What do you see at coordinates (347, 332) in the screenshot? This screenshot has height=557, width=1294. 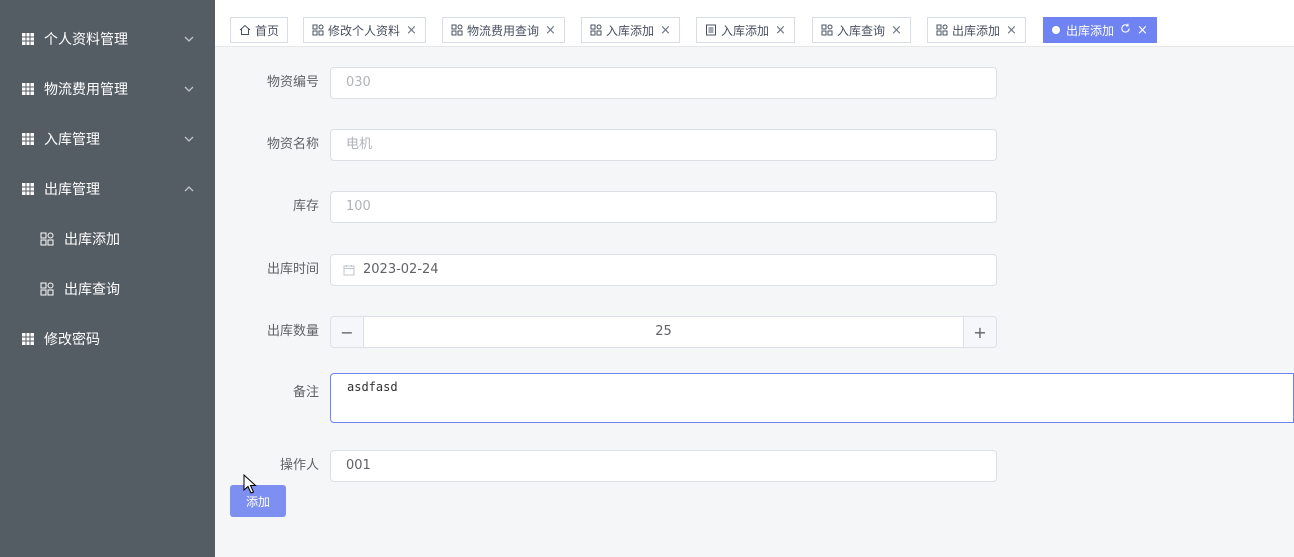 I see `decrement-button: −` at bounding box center [347, 332].